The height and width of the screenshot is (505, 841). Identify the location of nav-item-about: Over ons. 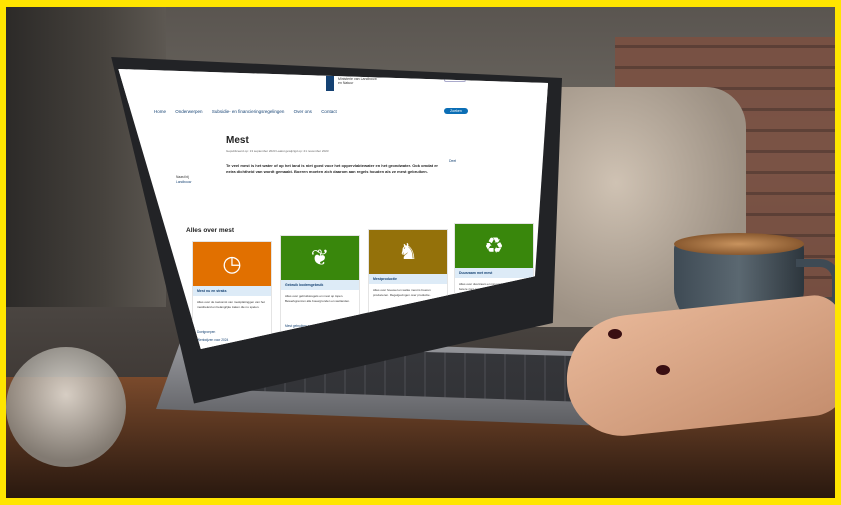
(303, 111).